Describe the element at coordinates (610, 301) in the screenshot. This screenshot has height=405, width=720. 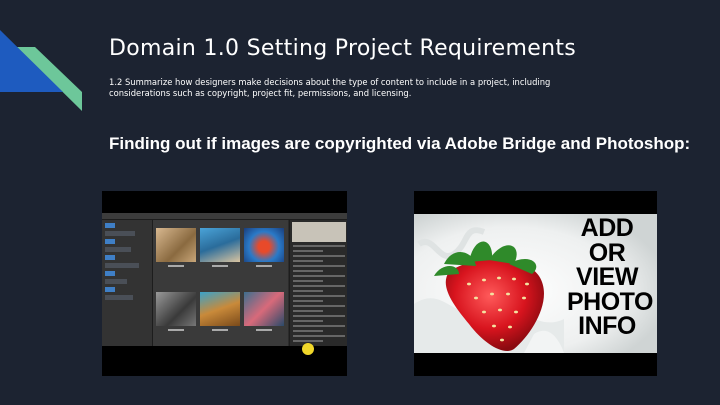
I see `caption-line: PHOTO` at that location.